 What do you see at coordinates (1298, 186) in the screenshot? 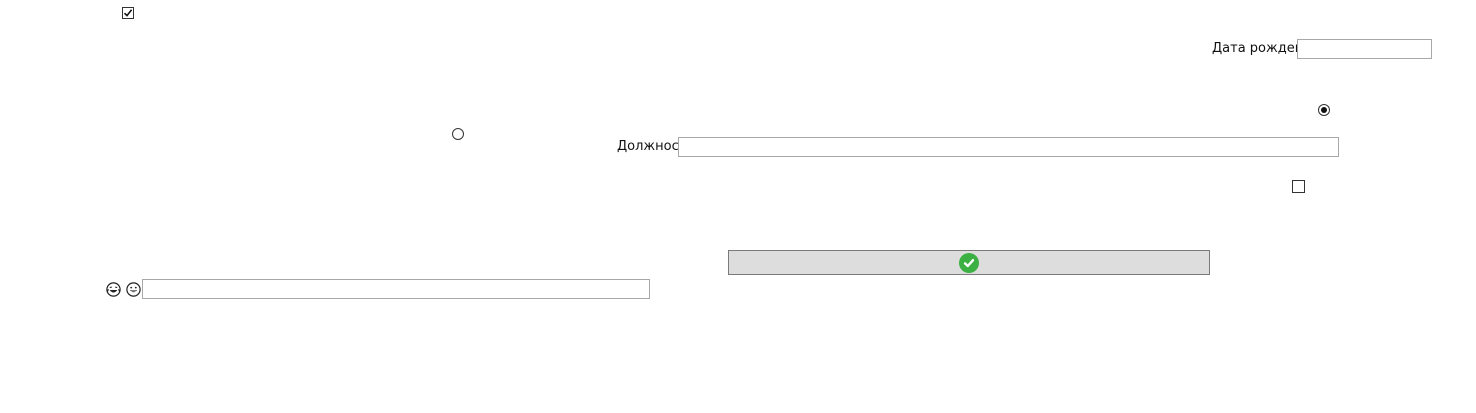
I see `extra-checkbox` at bounding box center [1298, 186].